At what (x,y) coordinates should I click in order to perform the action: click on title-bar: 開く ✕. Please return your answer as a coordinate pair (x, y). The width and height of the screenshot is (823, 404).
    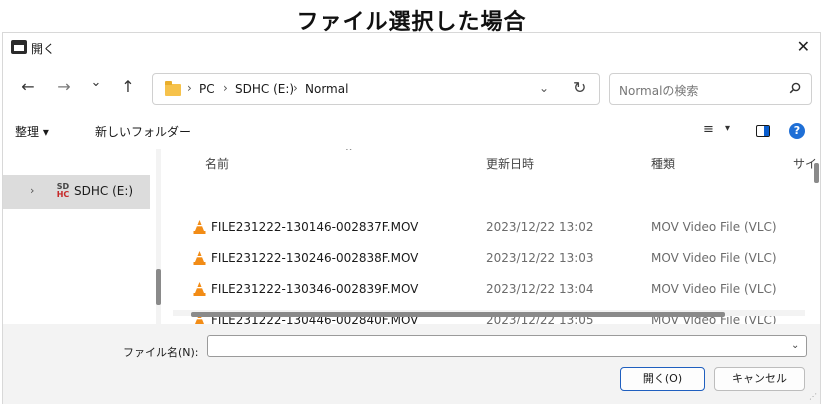
    Looking at the image, I should click on (411, 48).